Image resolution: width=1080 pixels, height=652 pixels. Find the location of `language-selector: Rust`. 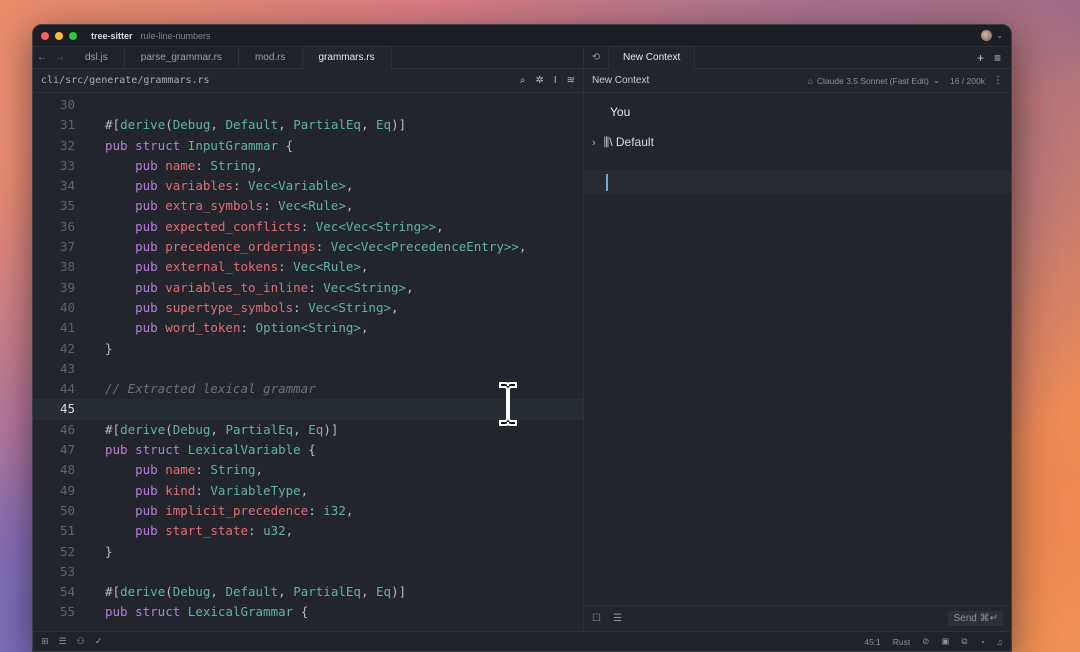

language-selector: Rust is located at coordinates (901, 642).